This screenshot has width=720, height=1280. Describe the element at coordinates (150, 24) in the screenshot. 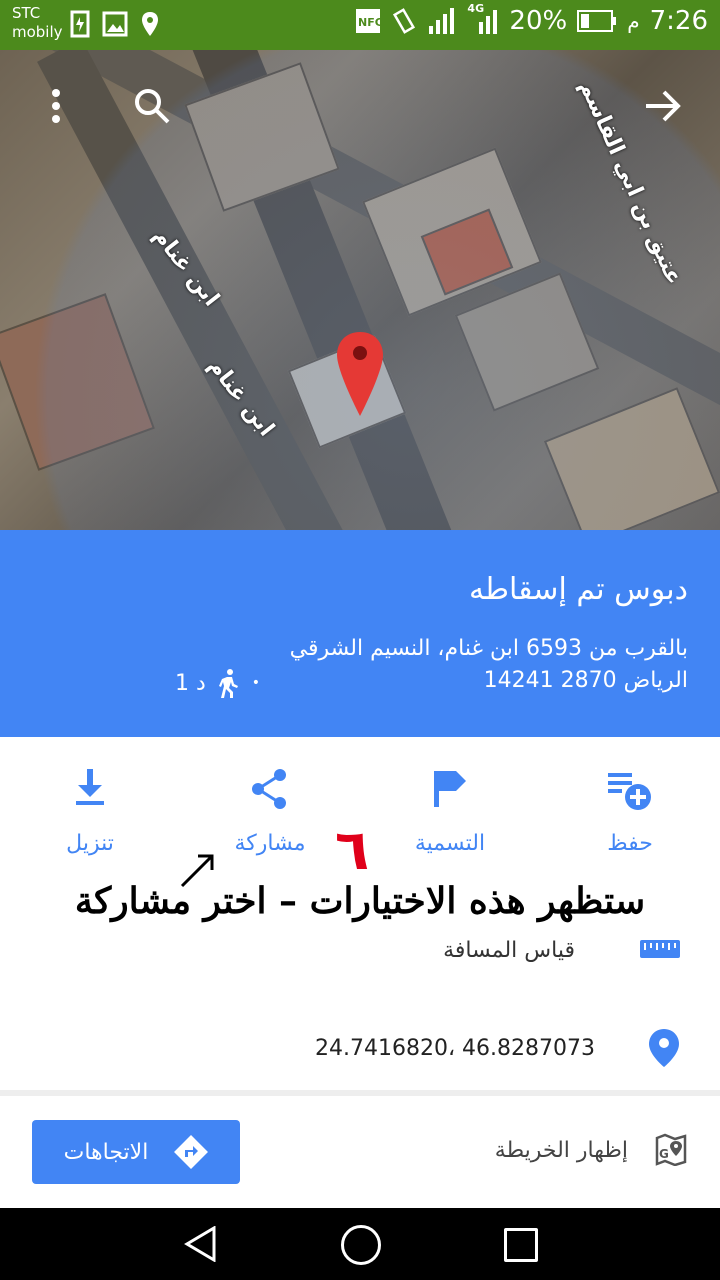

I see `location-icon` at that location.